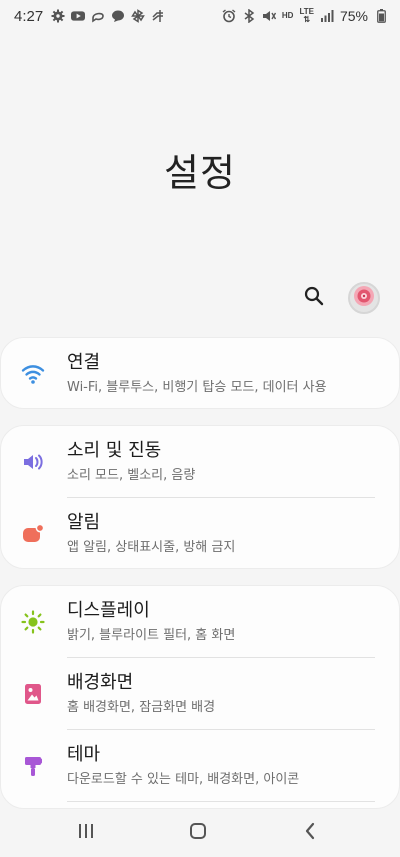 This screenshot has height=857, width=400. Describe the element at coordinates (381, 16) in the screenshot. I see `battery-icon` at that location.